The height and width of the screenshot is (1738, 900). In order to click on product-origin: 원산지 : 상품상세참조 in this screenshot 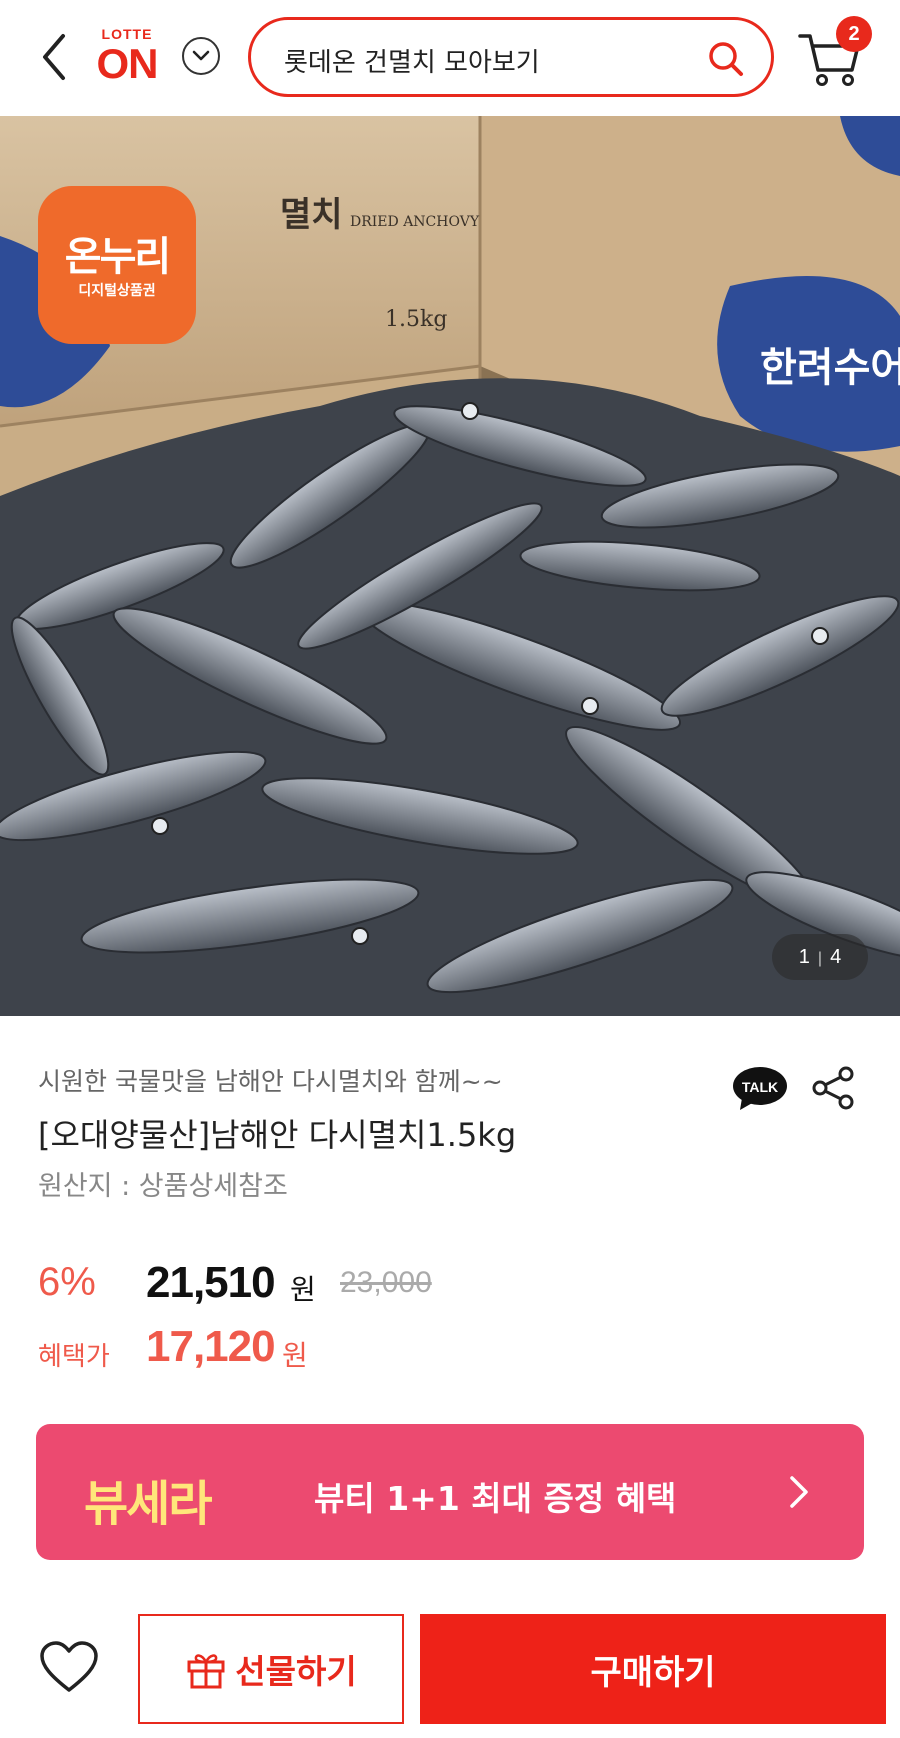, I will do `click(163, 1186)`.